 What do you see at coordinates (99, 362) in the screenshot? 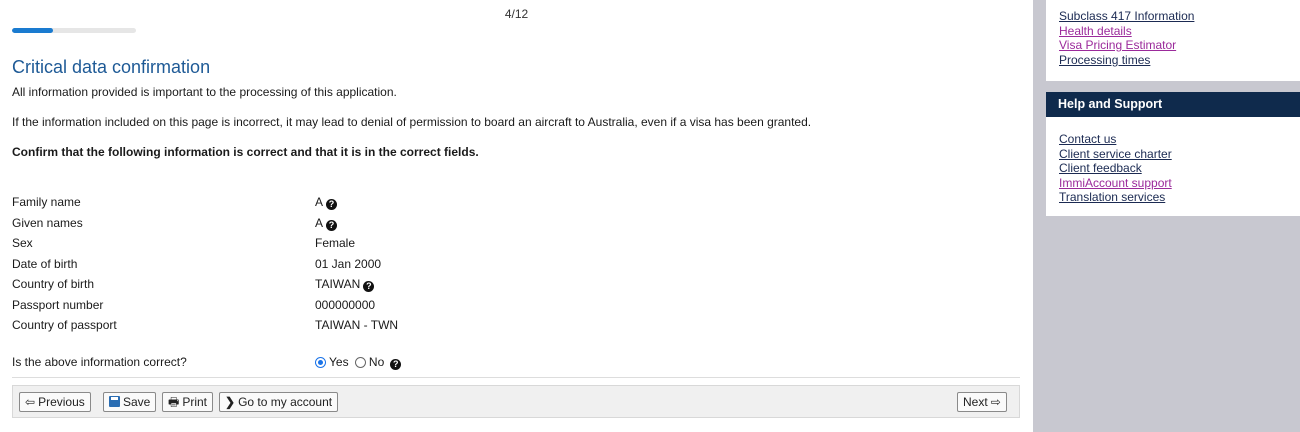
I see `question-label: Is the above information correct?` at bounding box center [99, 362].